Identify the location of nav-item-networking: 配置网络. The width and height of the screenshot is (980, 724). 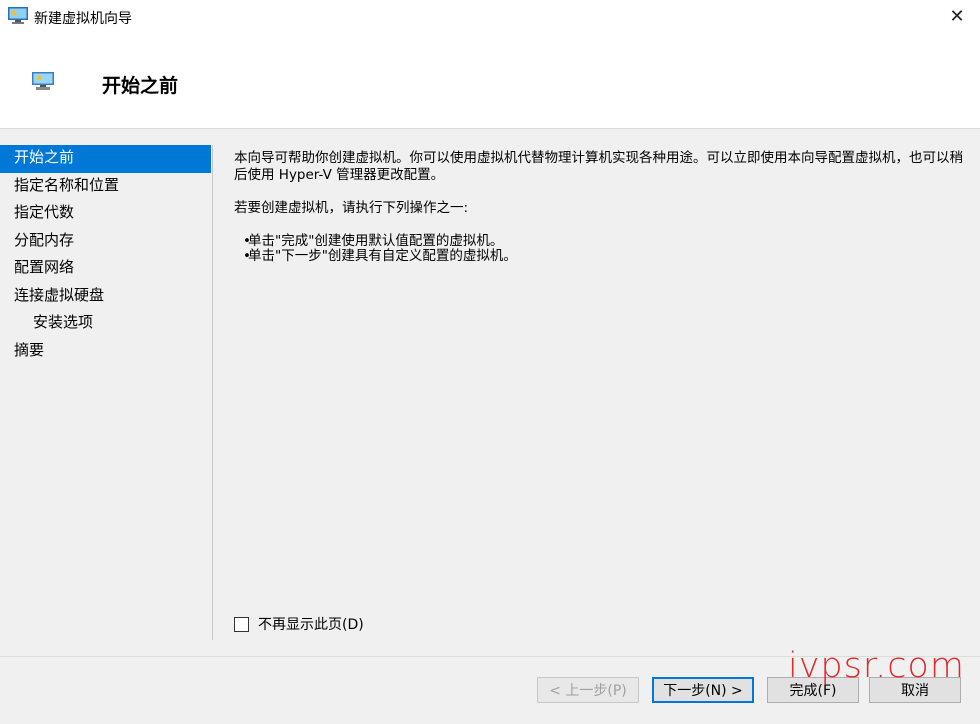
(106, 269).